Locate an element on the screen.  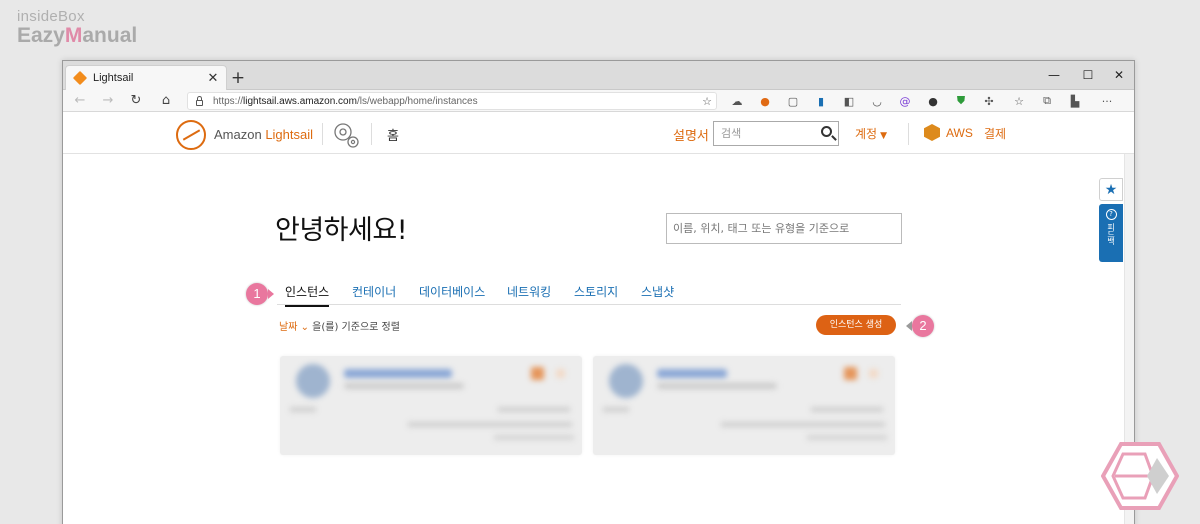
tab-bar: Lightsail ✕ + — ☐ ✕ is located at coordinates (598, 75).